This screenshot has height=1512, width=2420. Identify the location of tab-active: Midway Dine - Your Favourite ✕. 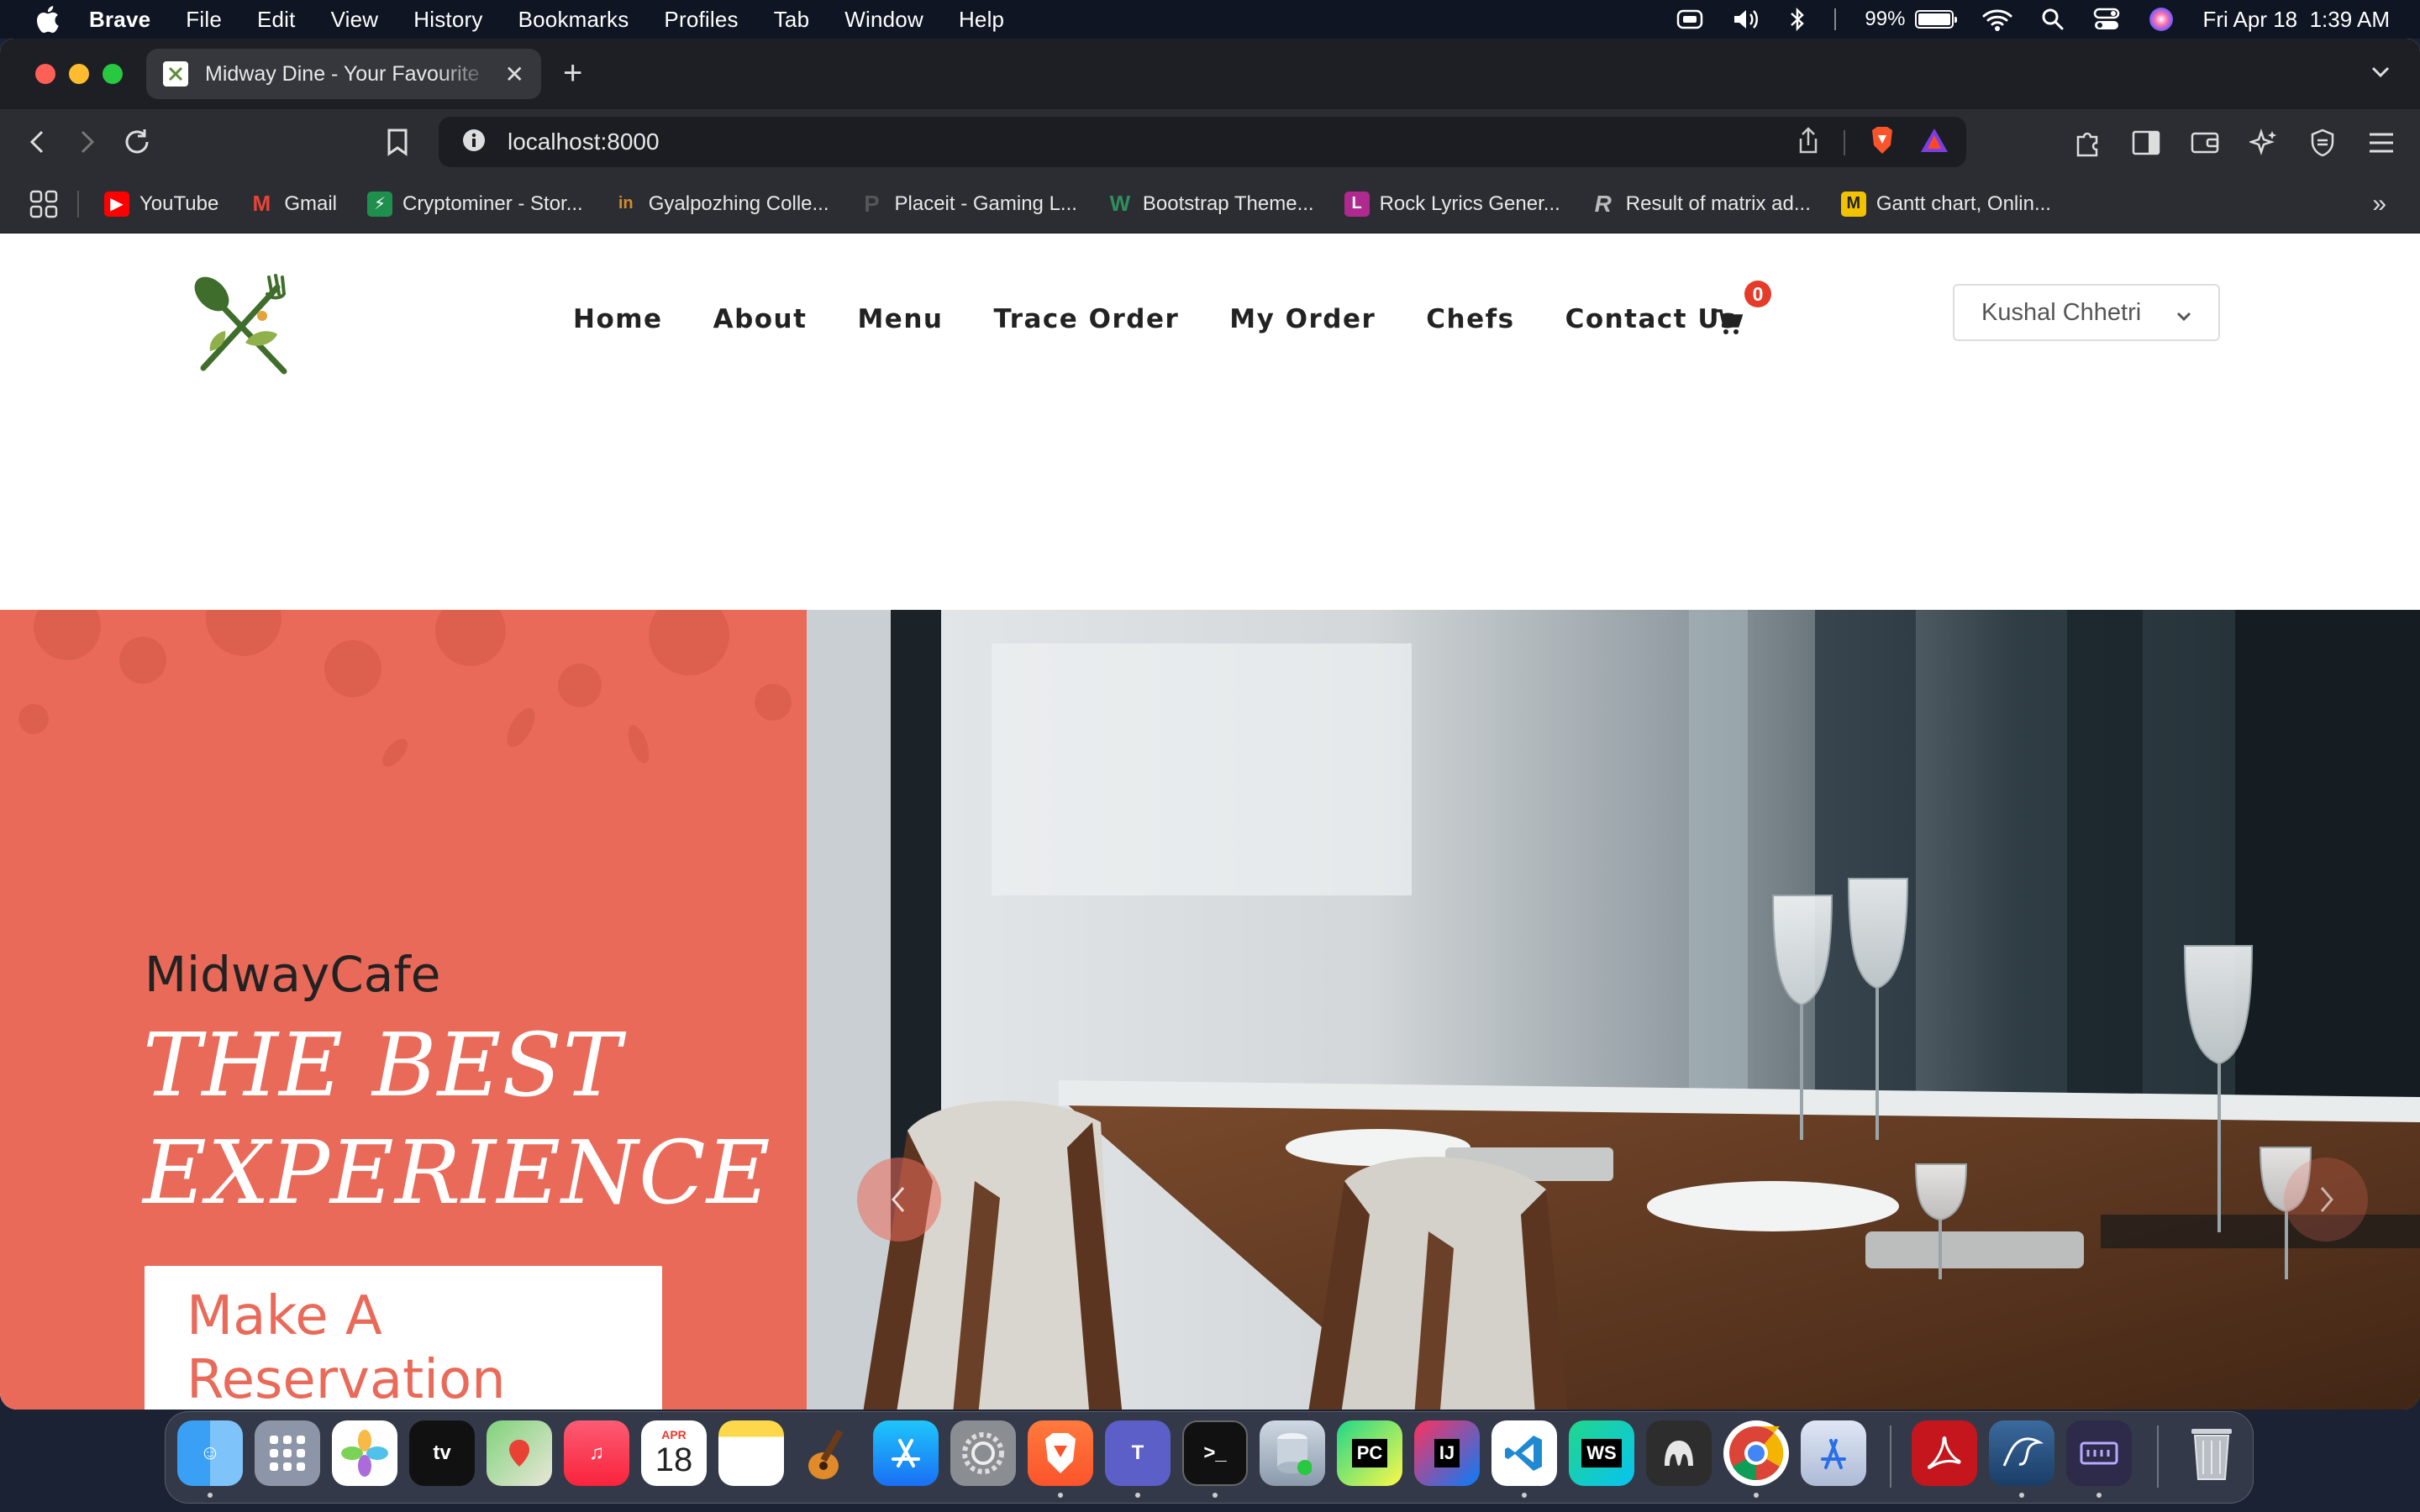
(344, 74).